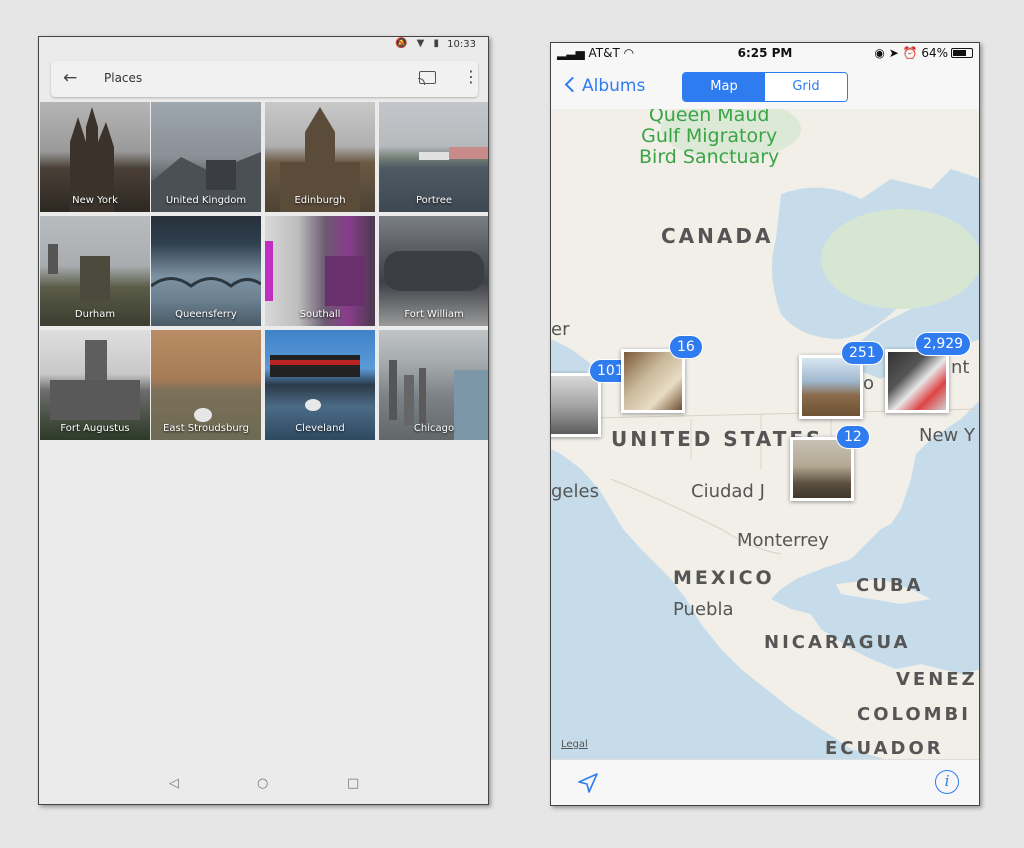 This screenshot has width=1024, height=848. I want to click on arrow-left-icon: ←, so click(70, 78).